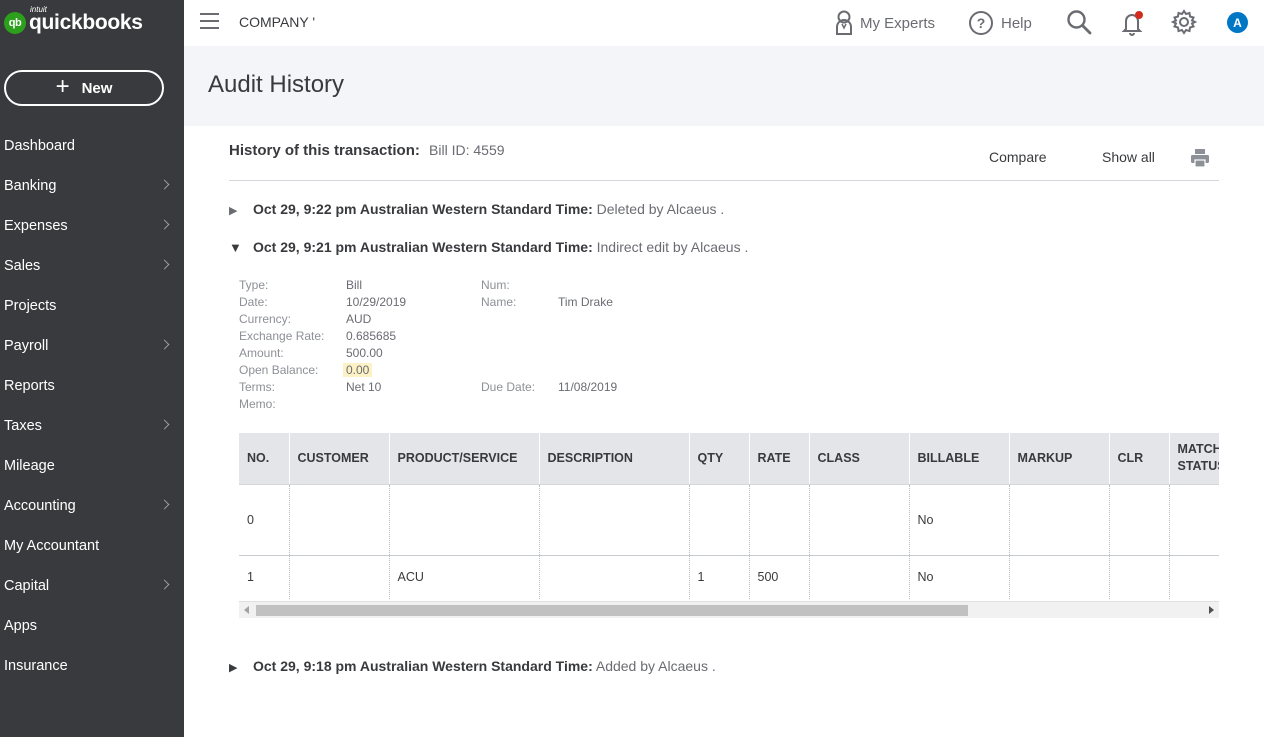 This screenshot has height=737, width=1264. What do you see at coordinates (264, 459) in the screenshot?
I see `column-header: NO.` at bounding box center [264, 459].